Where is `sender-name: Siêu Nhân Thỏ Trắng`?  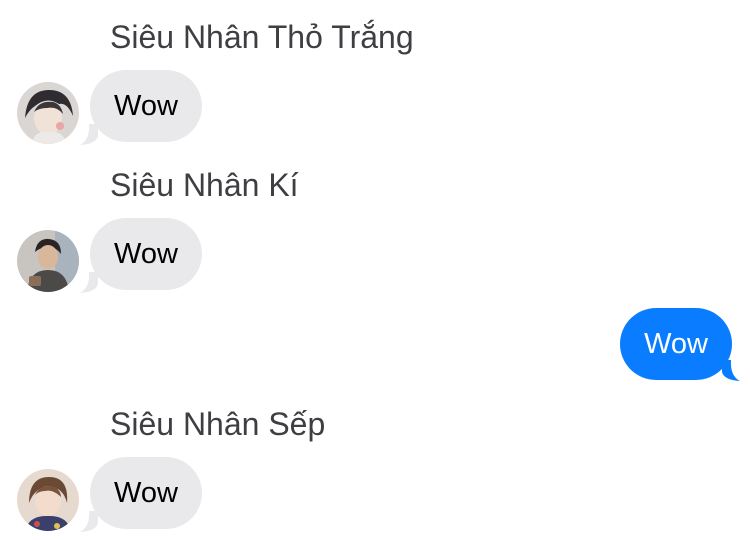
sender-name: Siêu Nhân Thỏ Trắng is located at coordinates (262, 37).